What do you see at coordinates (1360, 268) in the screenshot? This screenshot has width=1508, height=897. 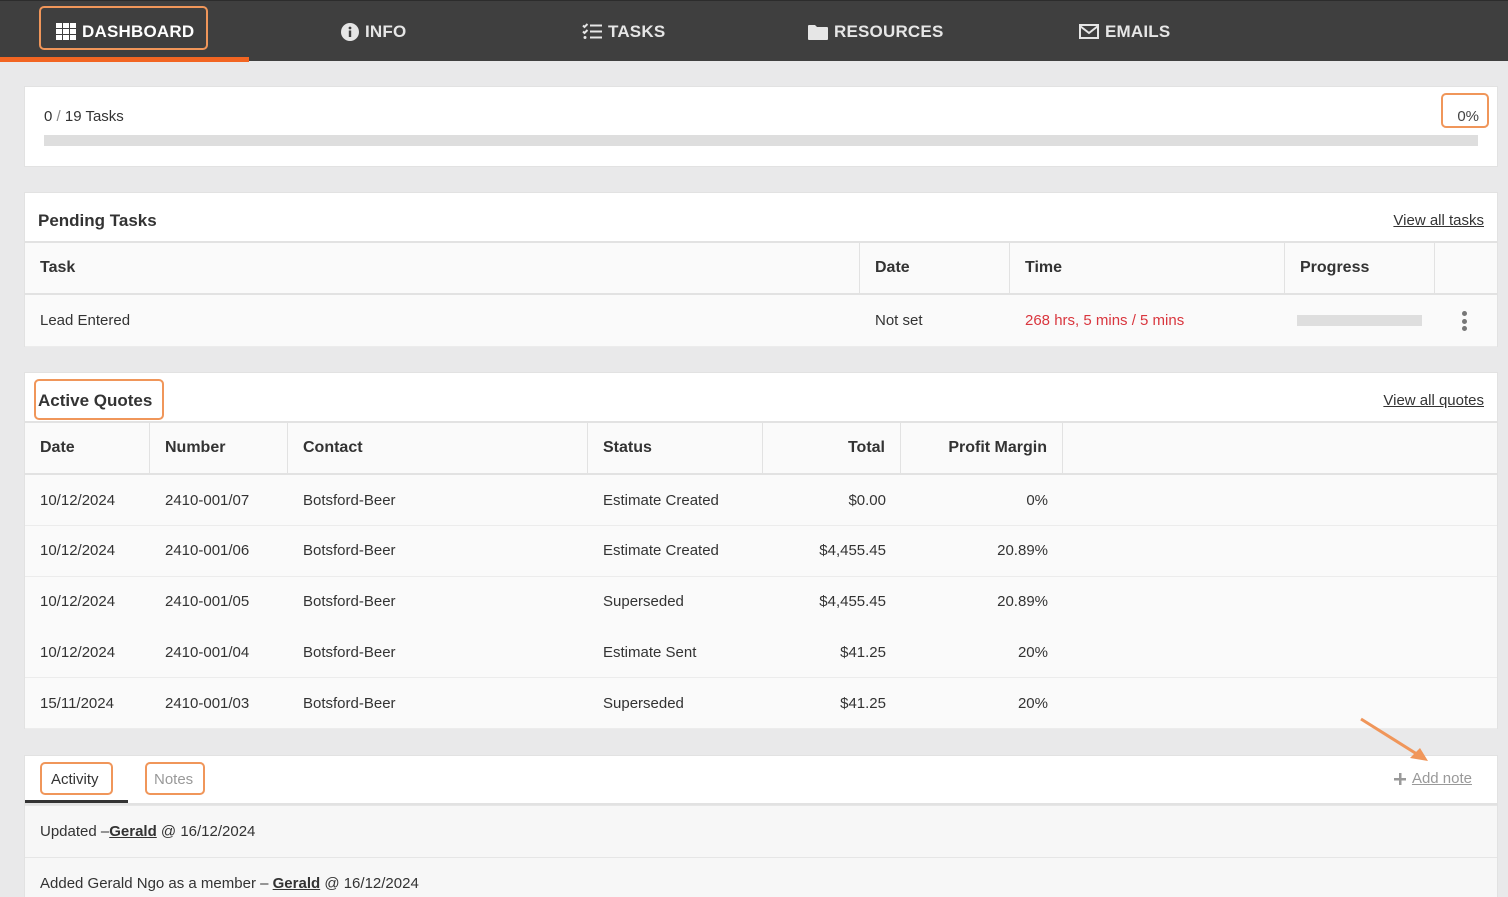 I see `col-progress: Progress` at bounding box center [1360, 268].